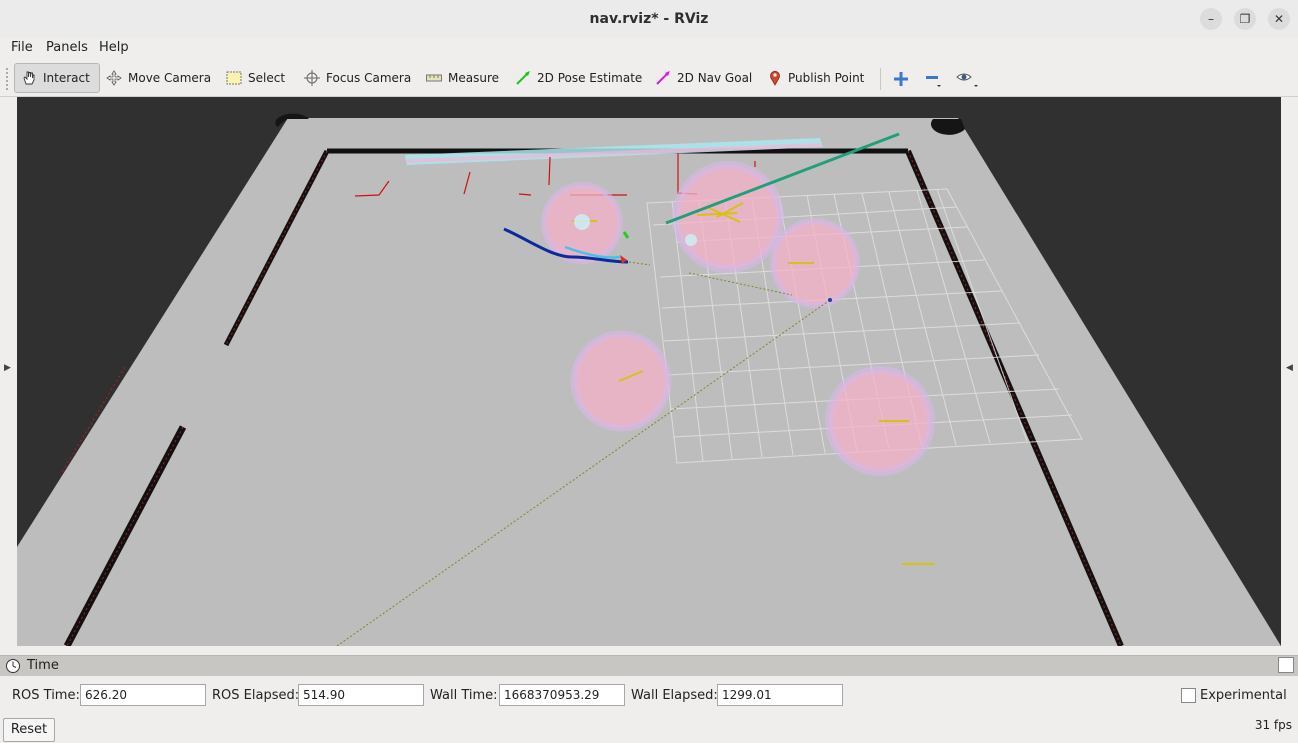 The image size is (1298, 743). What do you see at coordinates (649, 665) in the screenshot?
I see `time-panel-header: Time` at bounding box center [649, 665].